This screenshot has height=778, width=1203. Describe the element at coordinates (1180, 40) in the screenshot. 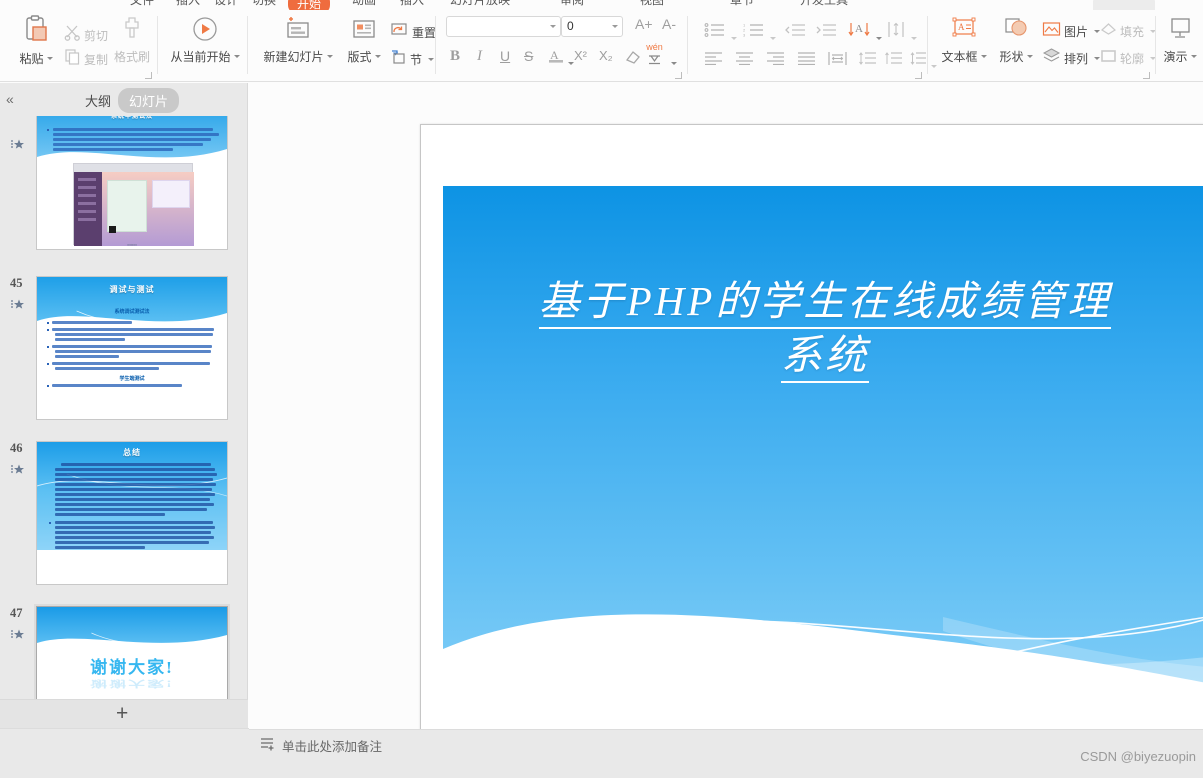

I see `present-button: 演示` at that location.